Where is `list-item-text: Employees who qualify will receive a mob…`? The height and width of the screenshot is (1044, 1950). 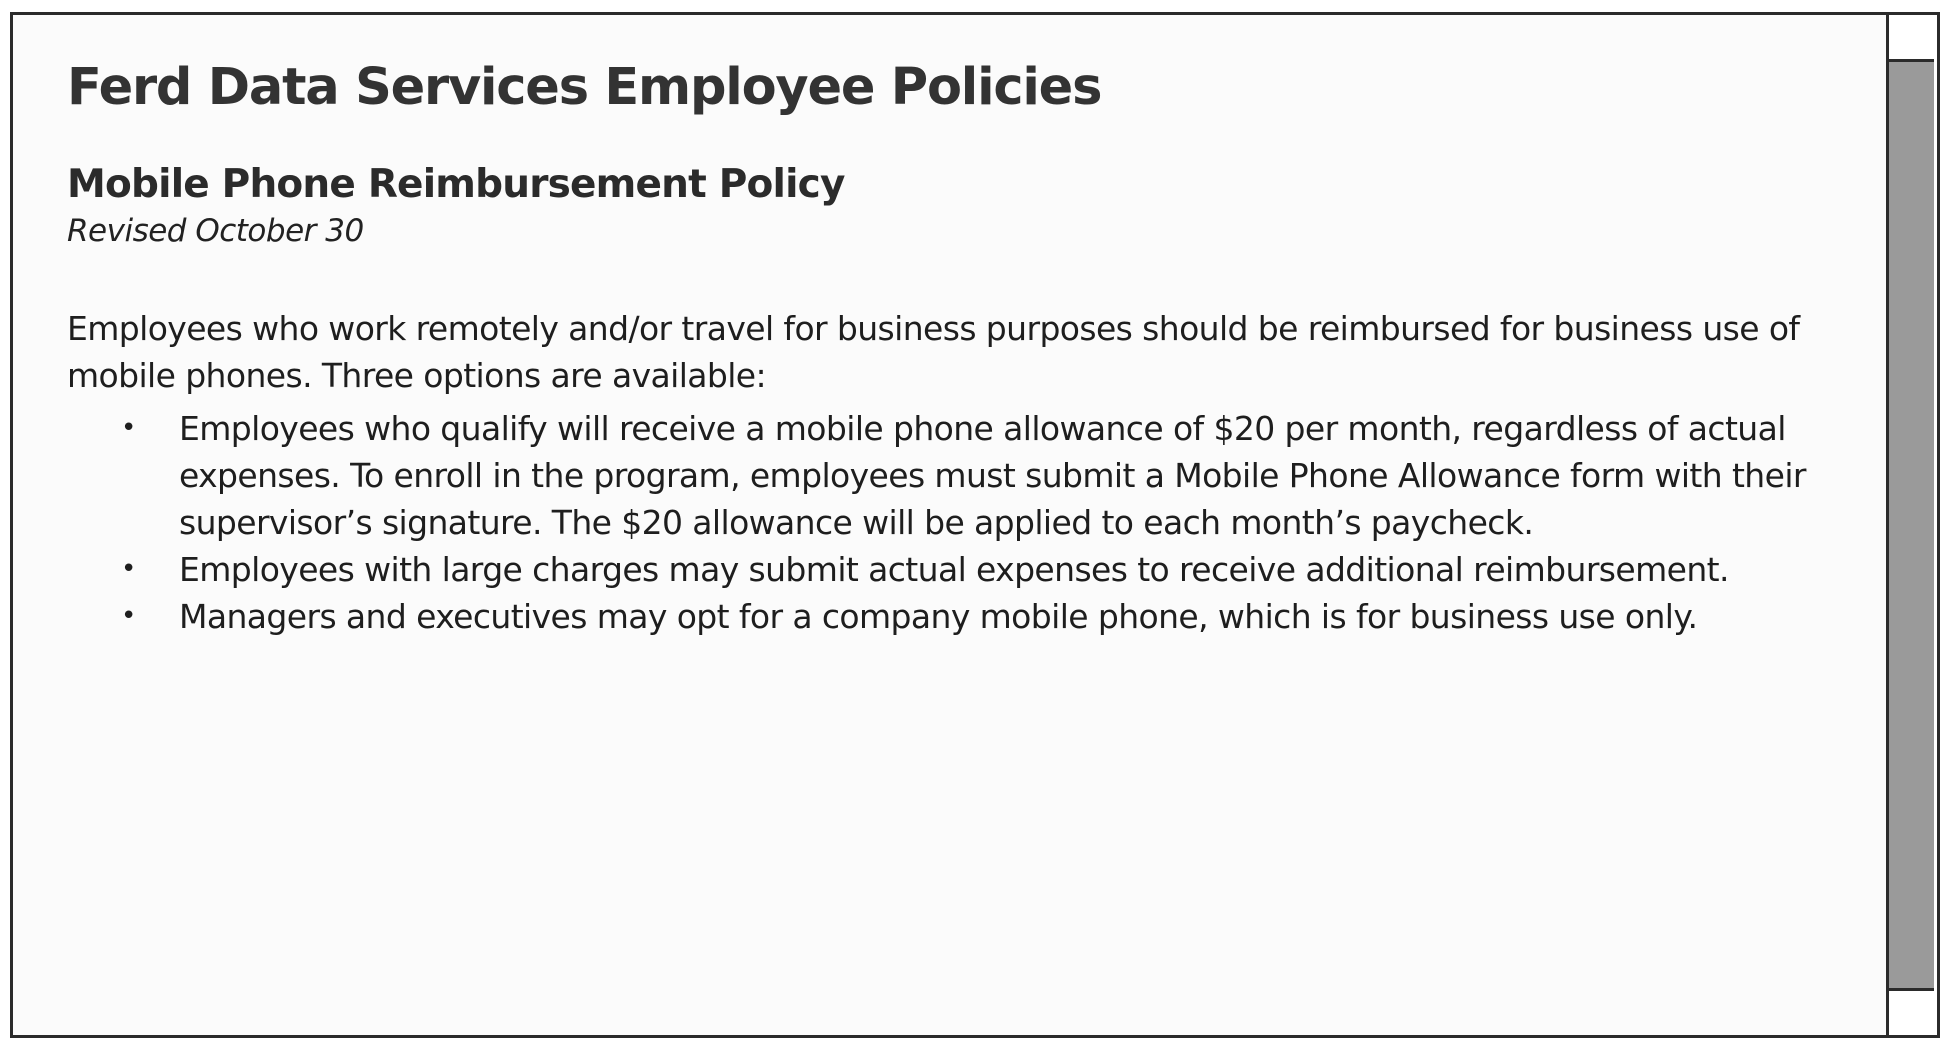 list-item-text: Employees who qualify will receive a mob… is located at coordinates (992, 475).